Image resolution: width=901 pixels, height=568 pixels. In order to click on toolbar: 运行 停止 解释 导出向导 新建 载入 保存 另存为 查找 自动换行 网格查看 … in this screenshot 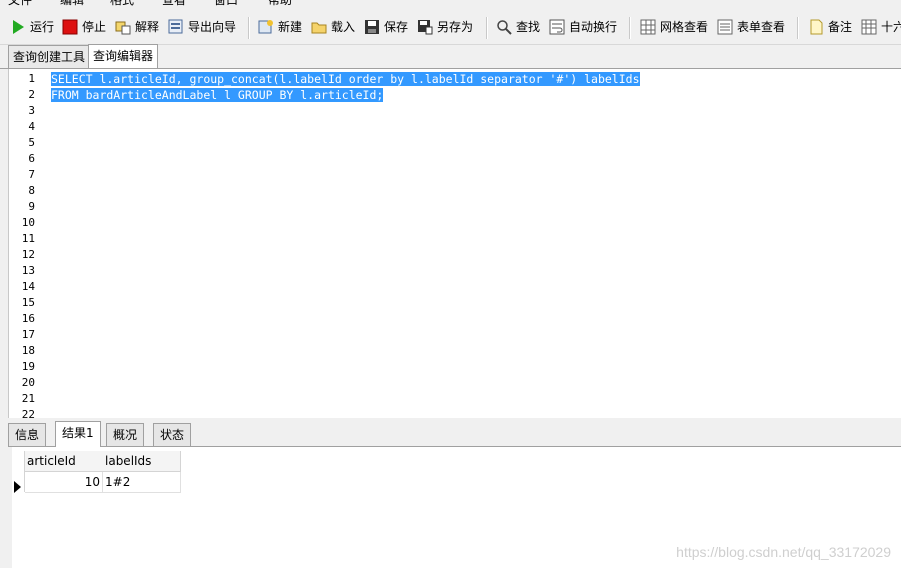, I will do `click(450, 27)`.